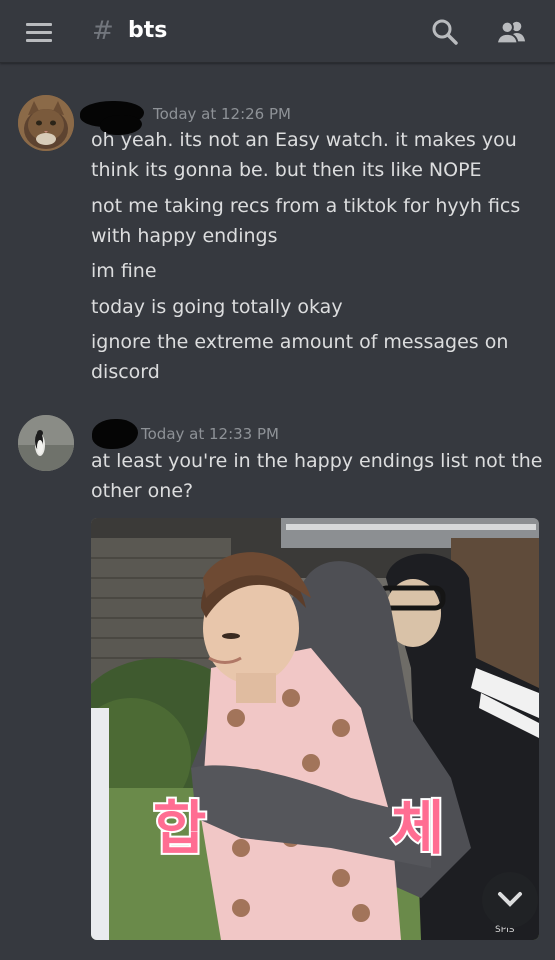  I want to click on channel-header: # bts, so click(277, 31).